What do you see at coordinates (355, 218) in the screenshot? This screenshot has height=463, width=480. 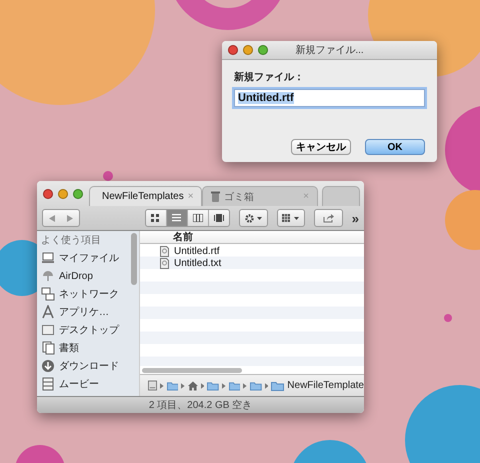 I see `overflow-button: »` at bounding box center [355, 218].